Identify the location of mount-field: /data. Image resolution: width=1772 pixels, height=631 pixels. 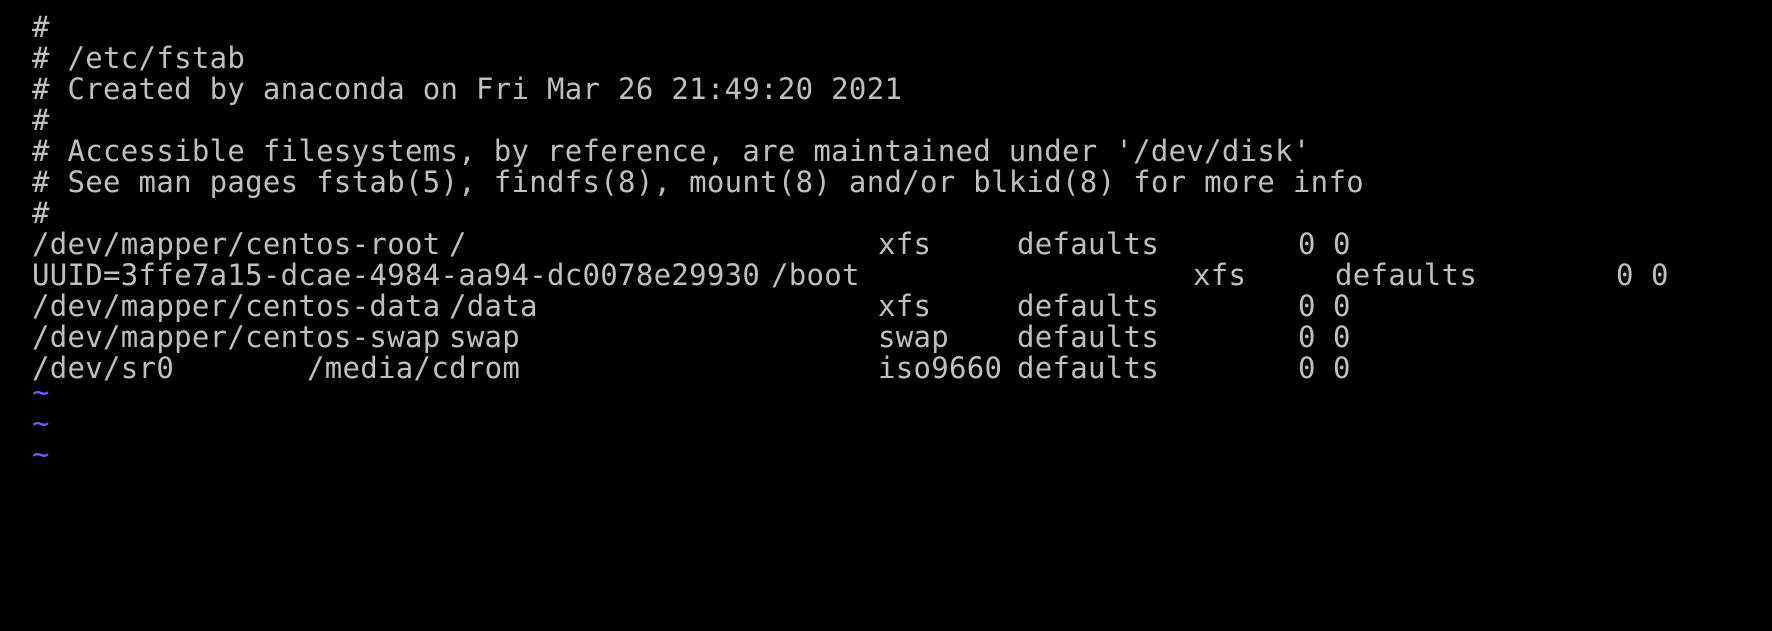
(493, 306).